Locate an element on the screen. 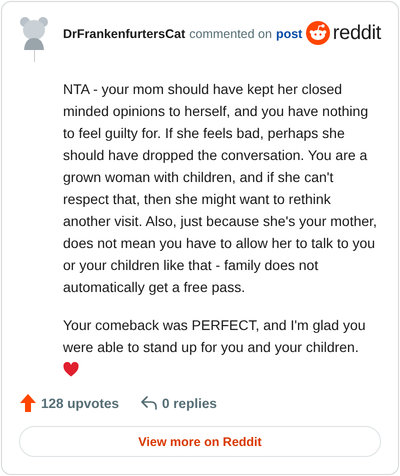  comment-paragraph: Your comeback was PERFECT, and I'm glad you were able to stand up for you and your children. is located at coordinates (215, 336).